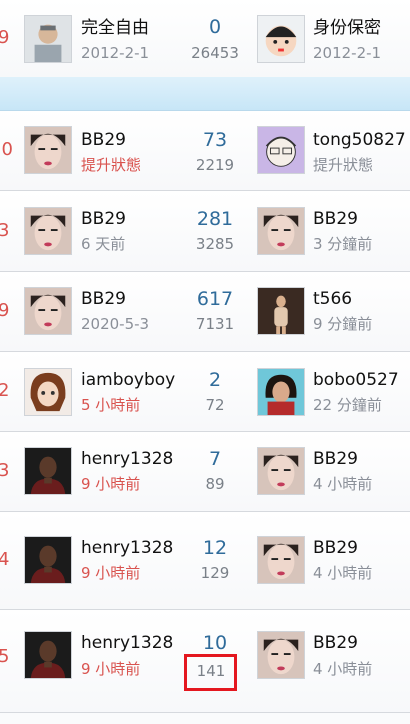 This screenshot has height=724, width=410. I want to click on thread-row: 9 BB29 2020-5-3 617 7131 t566 9 分鐘前, so click(205, 312).